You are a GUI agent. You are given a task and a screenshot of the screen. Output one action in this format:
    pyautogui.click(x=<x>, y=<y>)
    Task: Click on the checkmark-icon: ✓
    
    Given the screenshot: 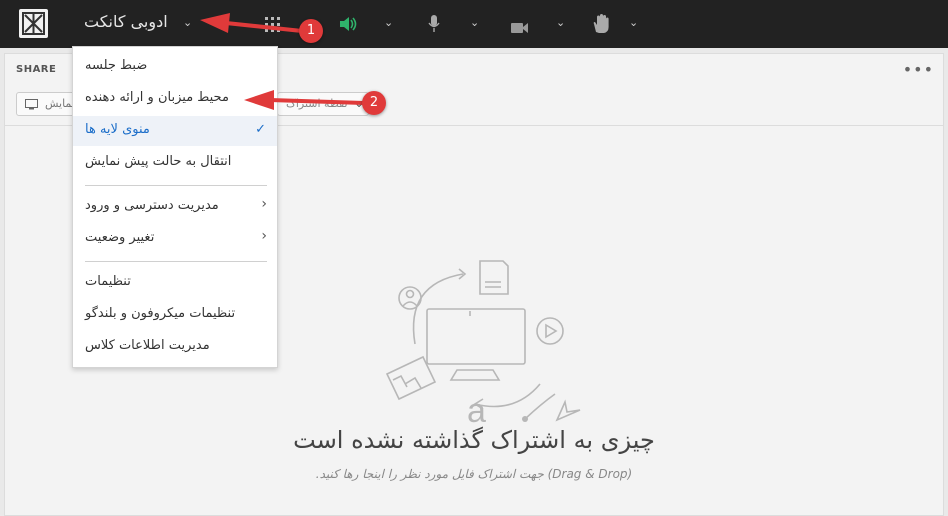 What is the action you would take?
    pyautogui.click(x=260, y=129)
    